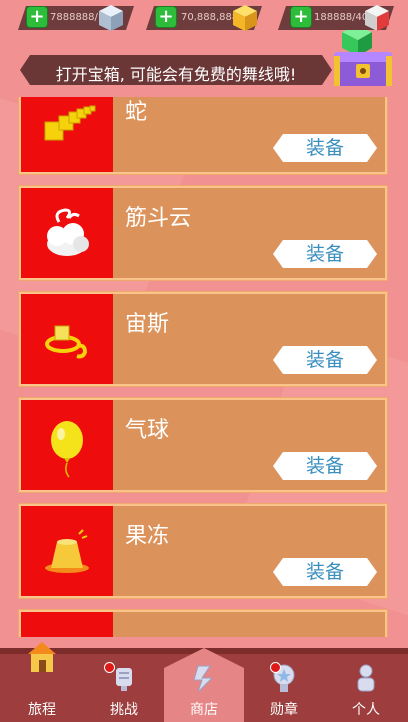 Image resolution: width=408 pixels, height=722 pixels. I want to click on banner-text: 打开宝箱, 可能会有免费的舞线哦!, so click(176, 74).